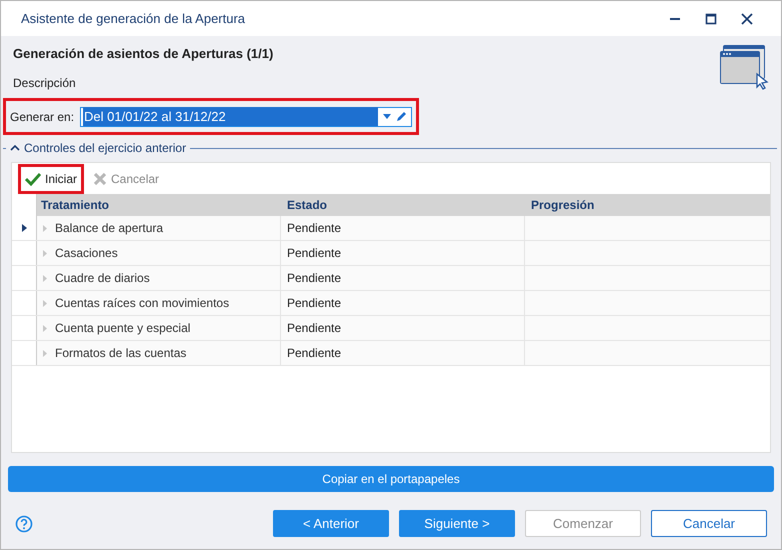  Describe the element at coordinates (15, 148) in the screenshot. I see `collapse-caret-icon` at that location.